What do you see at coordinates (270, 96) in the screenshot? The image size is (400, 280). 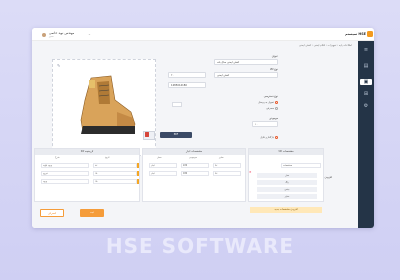 I see `radio-group-label: نوع دسترسی` at bounding box center [270, 96].